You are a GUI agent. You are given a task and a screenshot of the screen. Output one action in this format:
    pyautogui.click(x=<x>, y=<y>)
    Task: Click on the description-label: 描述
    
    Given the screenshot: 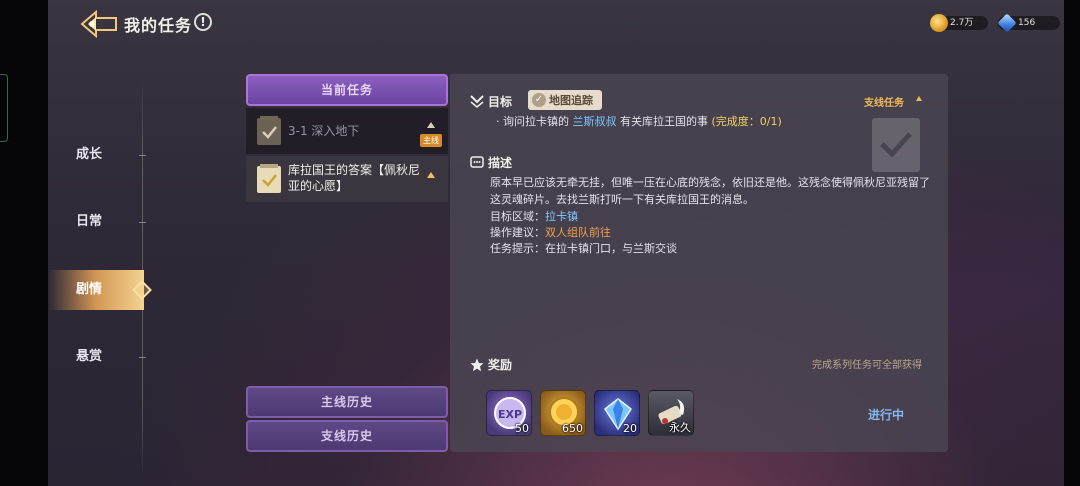 What is the action you would take?
    pyautogui.click(x=500, y=163)
    